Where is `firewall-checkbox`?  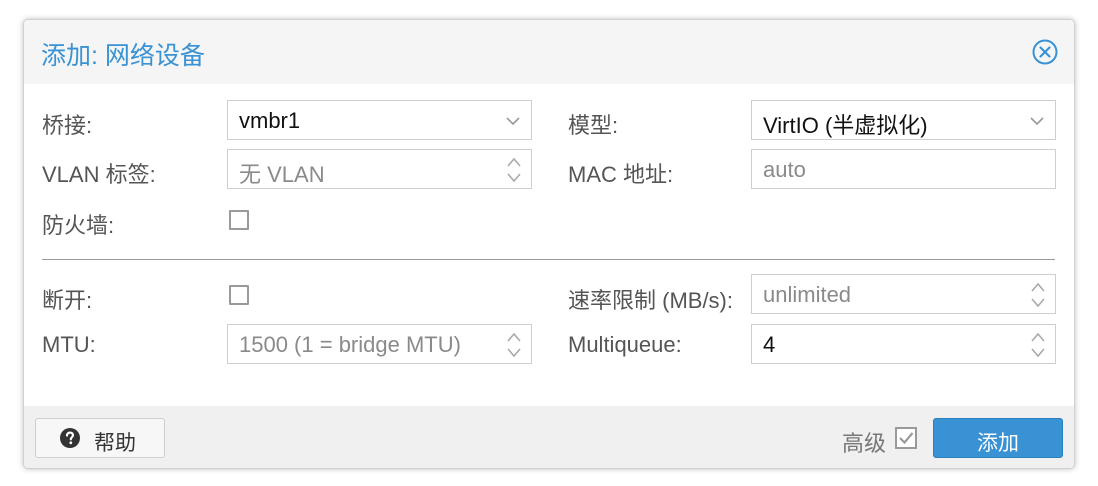
firewall-checkbox is located at coordinates (239, 220).